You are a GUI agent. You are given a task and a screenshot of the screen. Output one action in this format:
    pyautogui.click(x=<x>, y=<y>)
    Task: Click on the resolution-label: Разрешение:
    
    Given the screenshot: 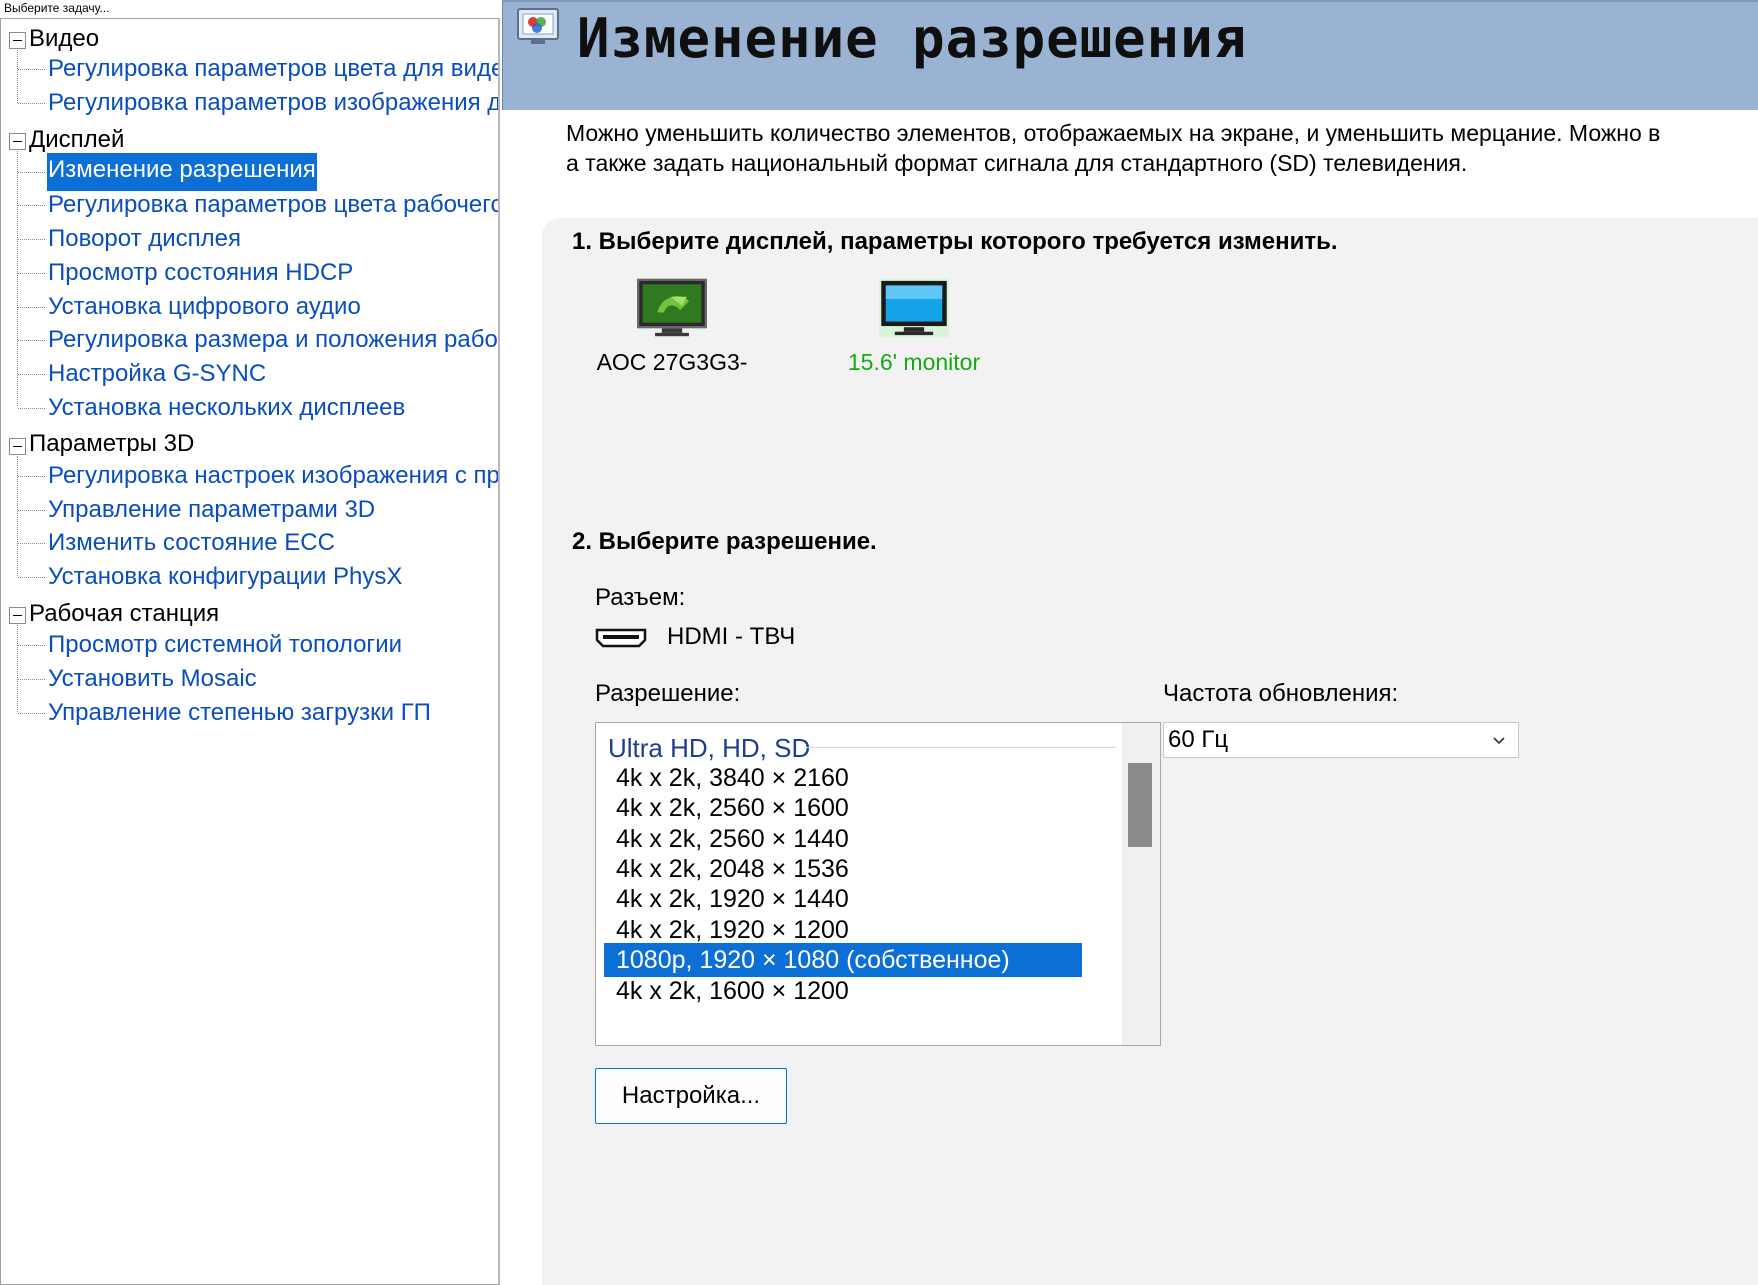 What is the action you would take?
    pyautogui.click(x=668, y=693)
    